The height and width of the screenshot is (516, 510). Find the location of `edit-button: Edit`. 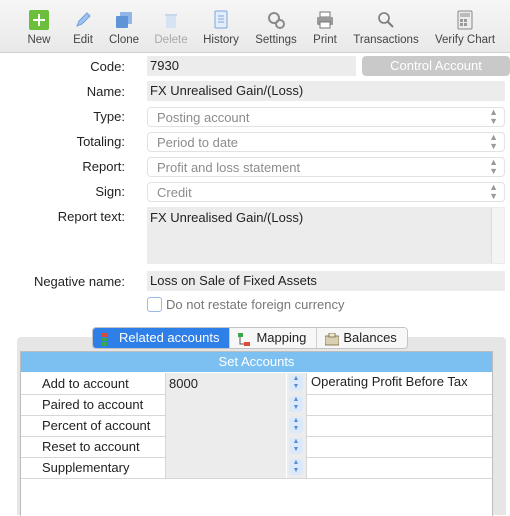

edit-button: Edit is located at coordinates (83, 26).